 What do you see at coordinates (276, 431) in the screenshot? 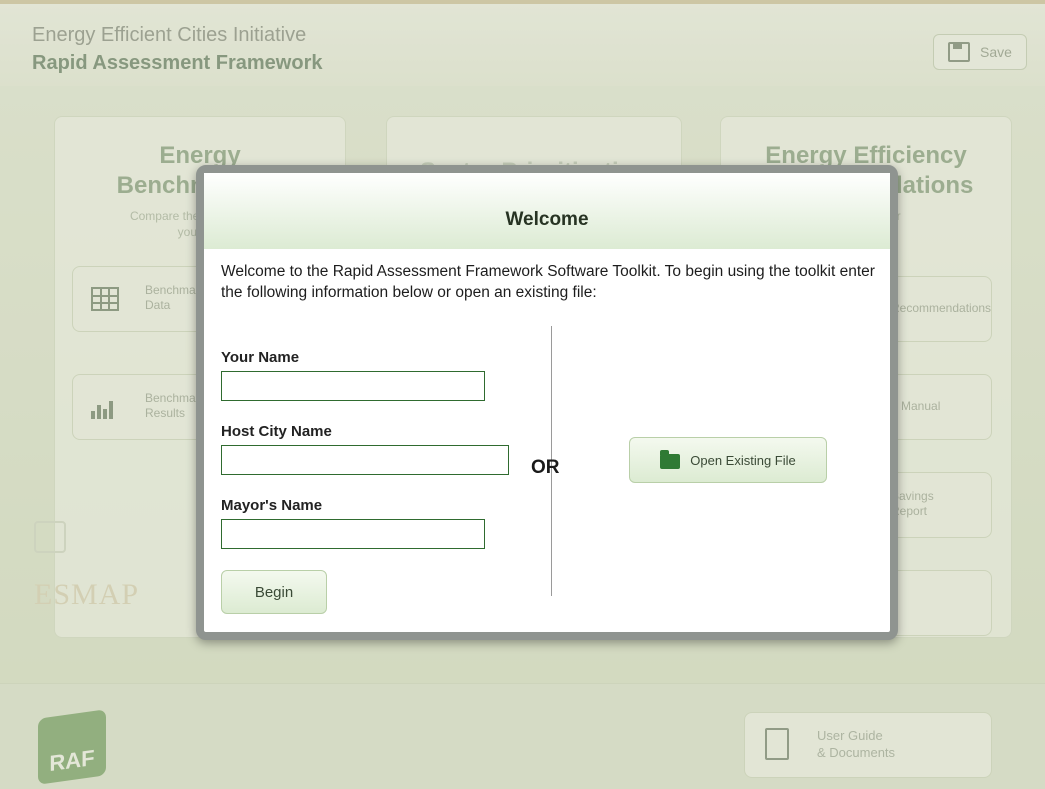
I see `host-city-label: Host City Name` at bounding box center [276, 431].